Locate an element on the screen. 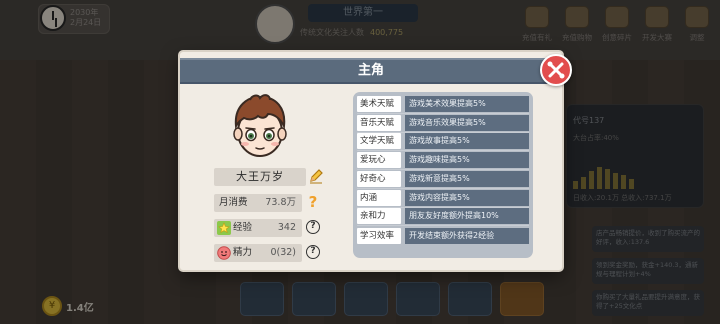 This screenshot has height=324, width=720. talent-name: 内涵 is located at coordinates (379, 197).